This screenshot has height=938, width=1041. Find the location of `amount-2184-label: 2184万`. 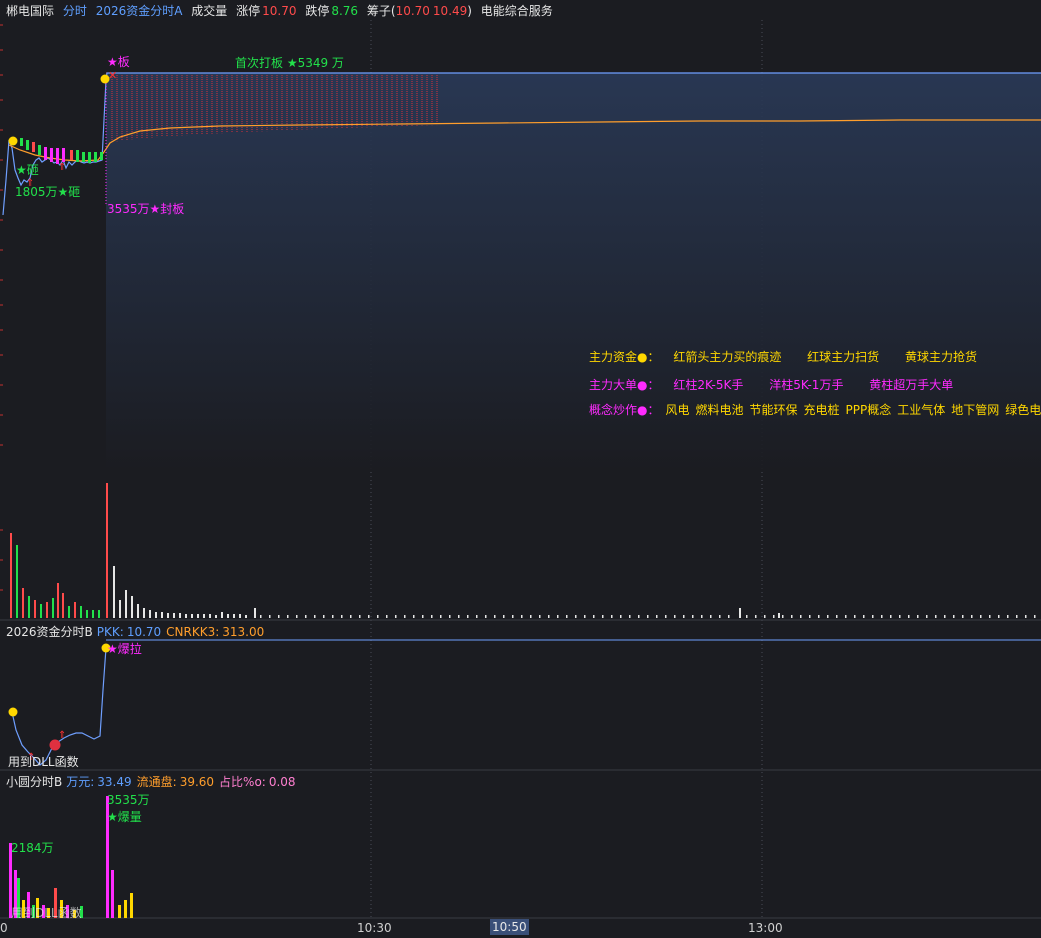

amount-2184-label: 2184万 is located at coordinates (32, 848).